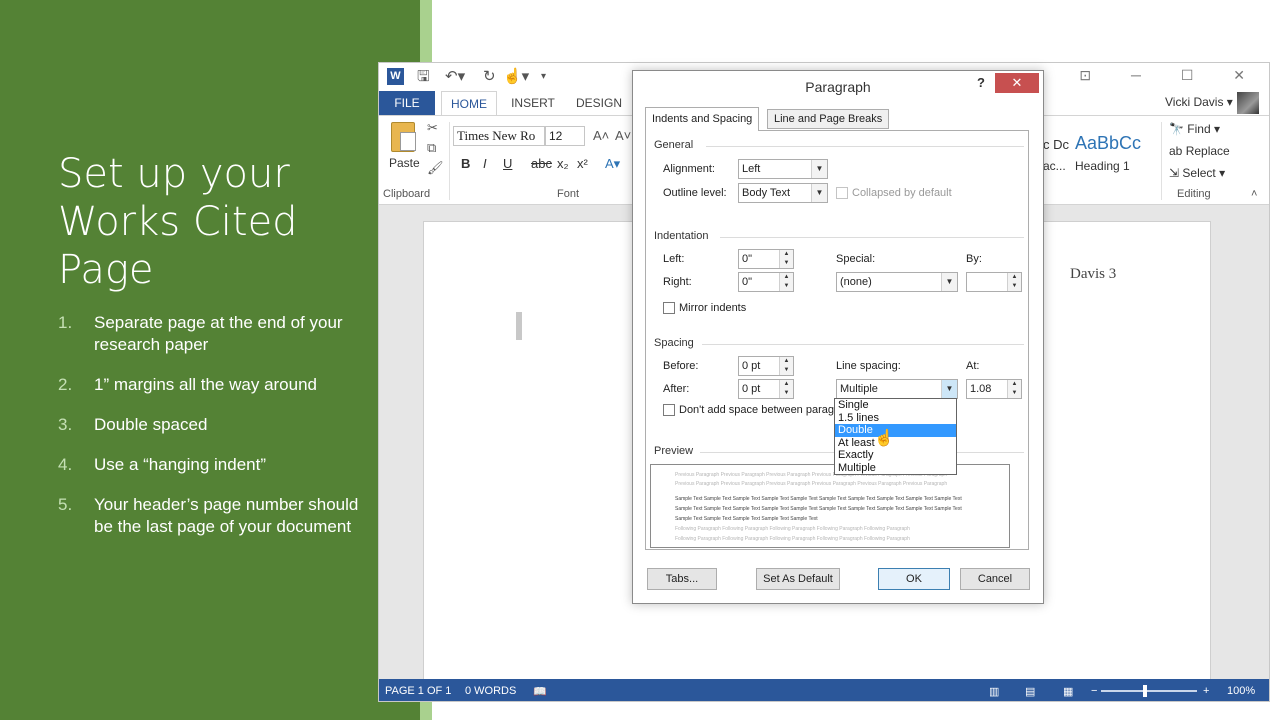 The image size is (1280, 720). What do you see at coordinates (568, 194) in the screenshot?
I see `font-group-label: Font` at bounding box center [568, 194].